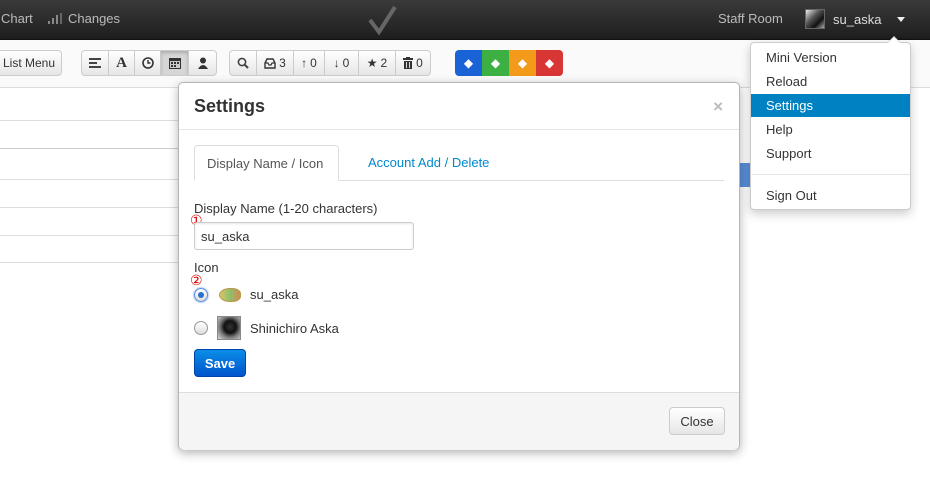 Image resolution: width=930 pixels, height=500 pixels. I want to click on icon-option-label: Shinichiro Aska, so click(294, 328).